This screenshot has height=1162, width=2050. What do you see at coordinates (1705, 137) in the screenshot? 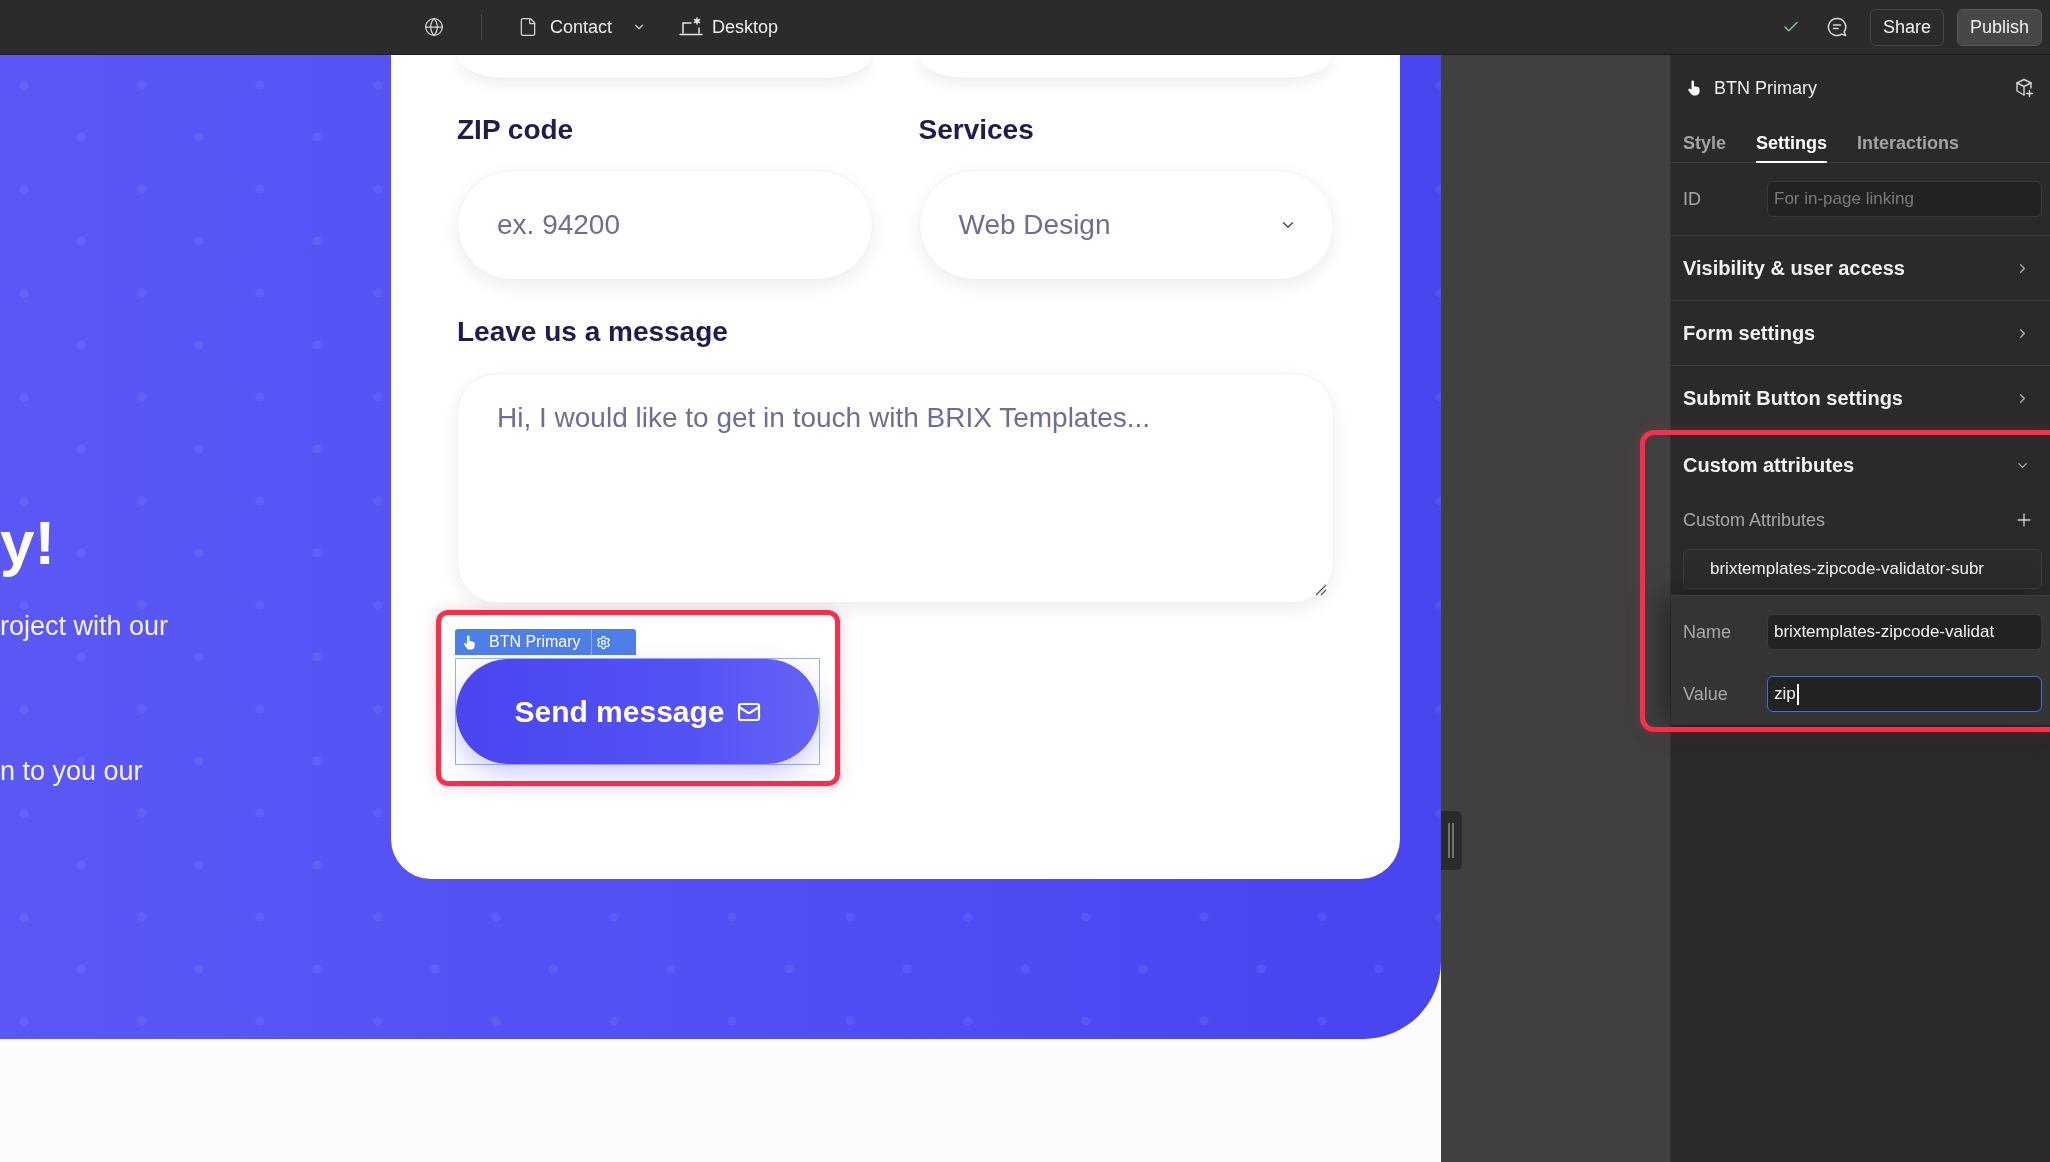
I see `tab: Style` at bounding box center [1705, 137].